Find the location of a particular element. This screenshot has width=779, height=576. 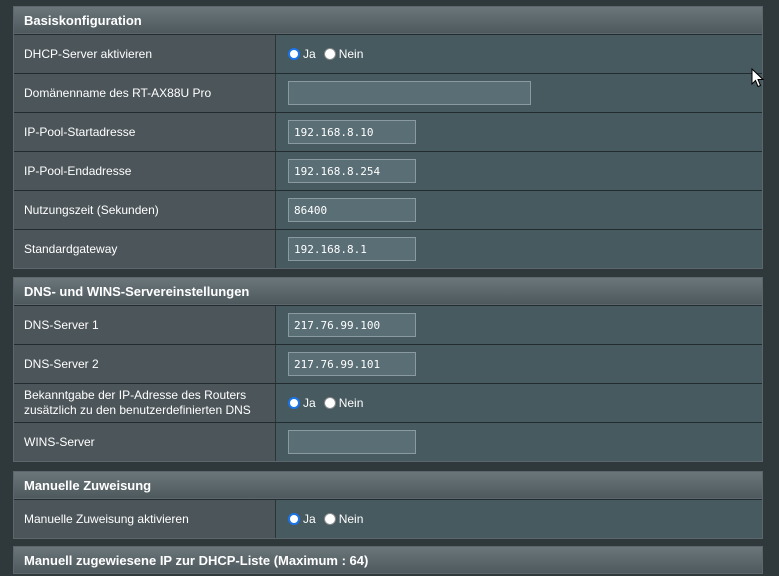

row-pool-end: IP-Pool-Endadresse is located at coordinates (388, 170).